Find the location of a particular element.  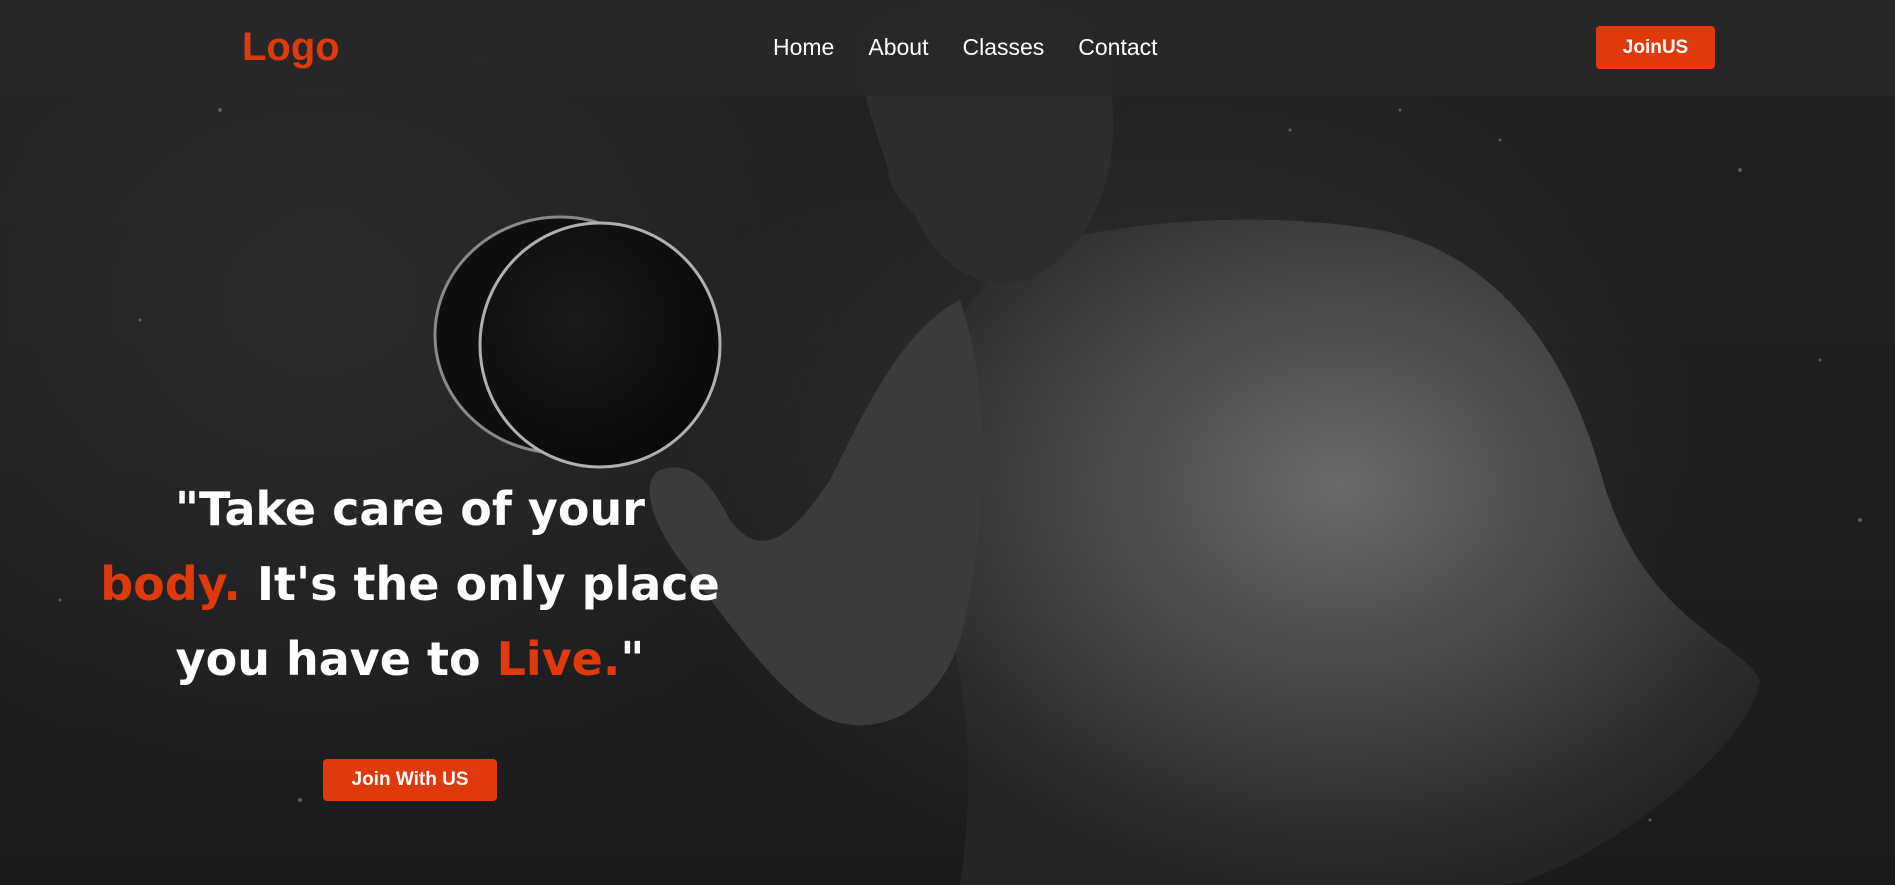

nav-link-home: Home is located at coordinates (803, 47).